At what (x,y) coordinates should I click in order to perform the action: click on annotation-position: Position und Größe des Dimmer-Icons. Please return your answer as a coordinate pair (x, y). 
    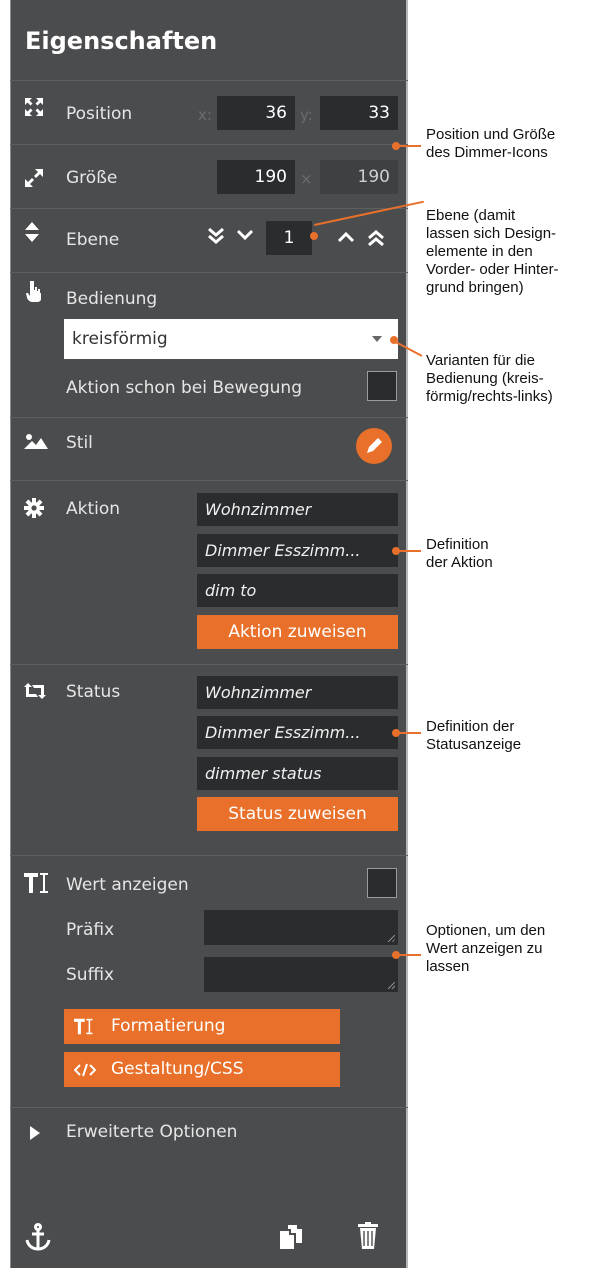
    Looking at the image, I should click on (491, 143).